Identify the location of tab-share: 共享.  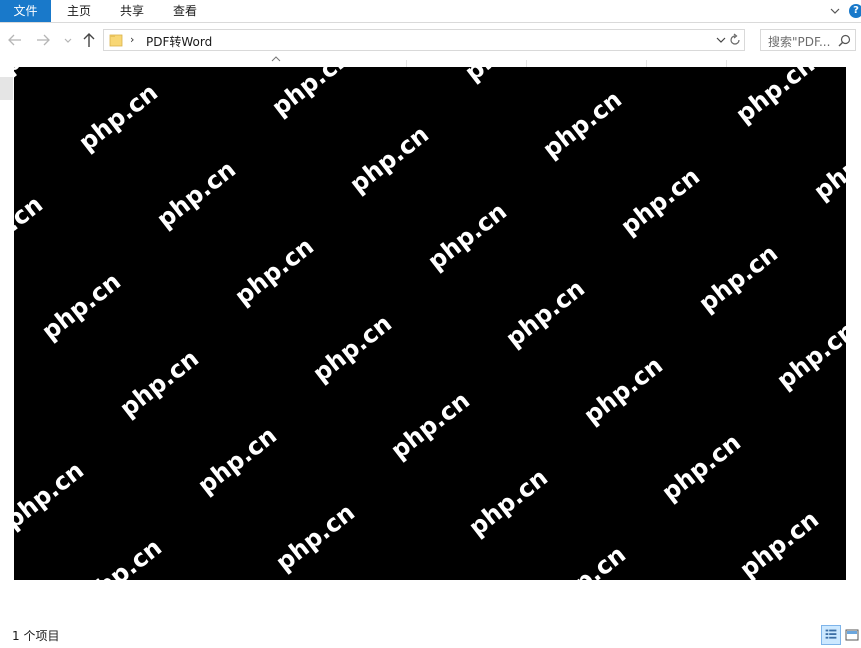
(132, 11).